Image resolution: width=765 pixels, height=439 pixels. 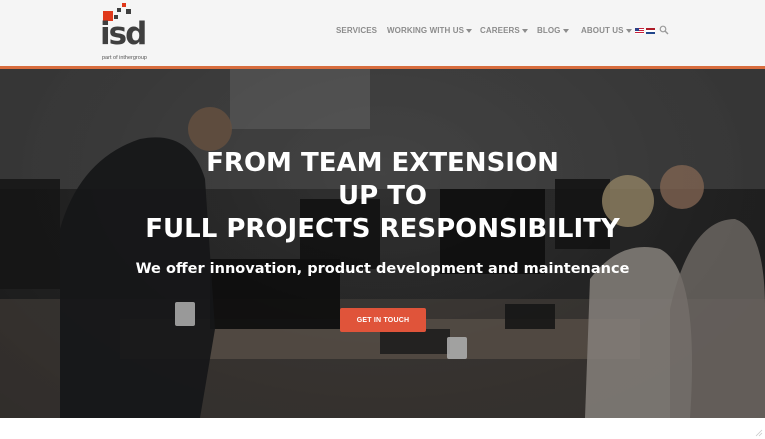 I want to click on resize-handle-icon, so click(x=759, y=433).